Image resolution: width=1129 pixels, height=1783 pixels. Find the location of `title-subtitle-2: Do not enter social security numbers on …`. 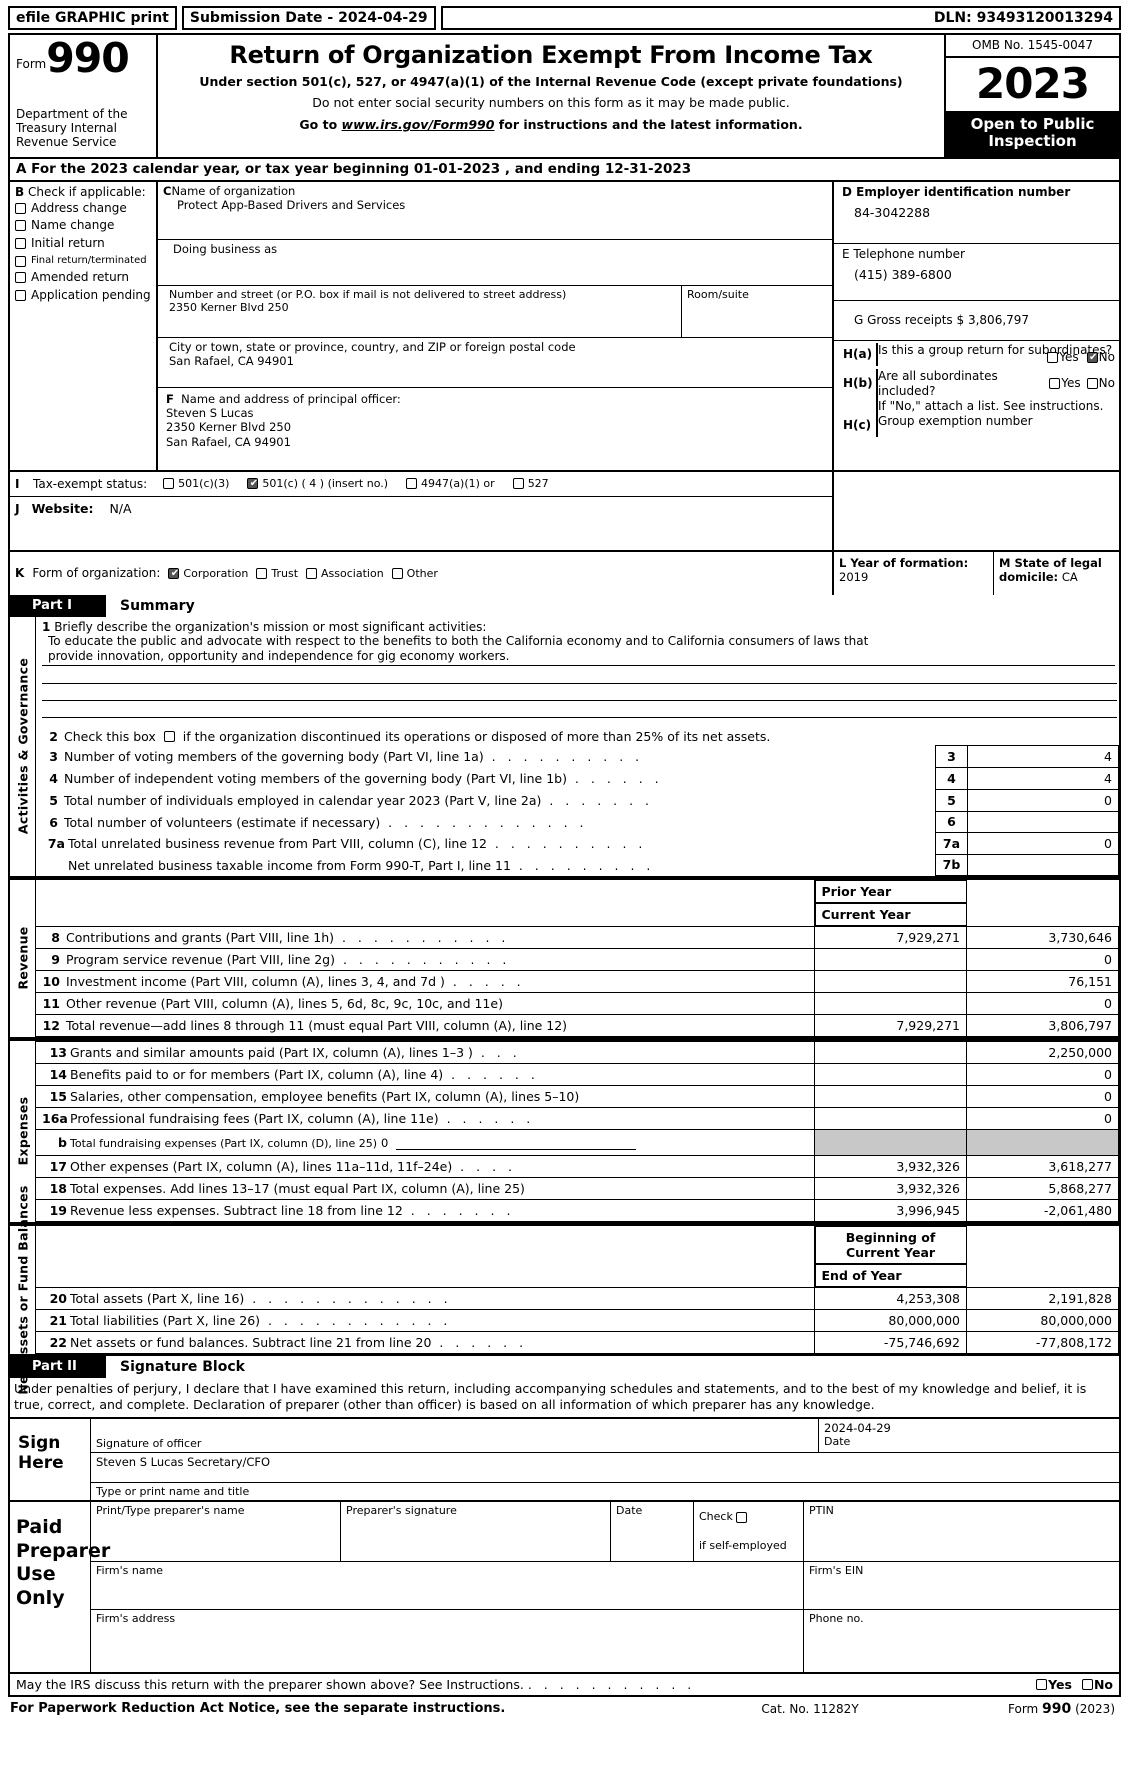

title-subtitle-2: Do not enter social security numbers on … is located at coordinates (551, 102).